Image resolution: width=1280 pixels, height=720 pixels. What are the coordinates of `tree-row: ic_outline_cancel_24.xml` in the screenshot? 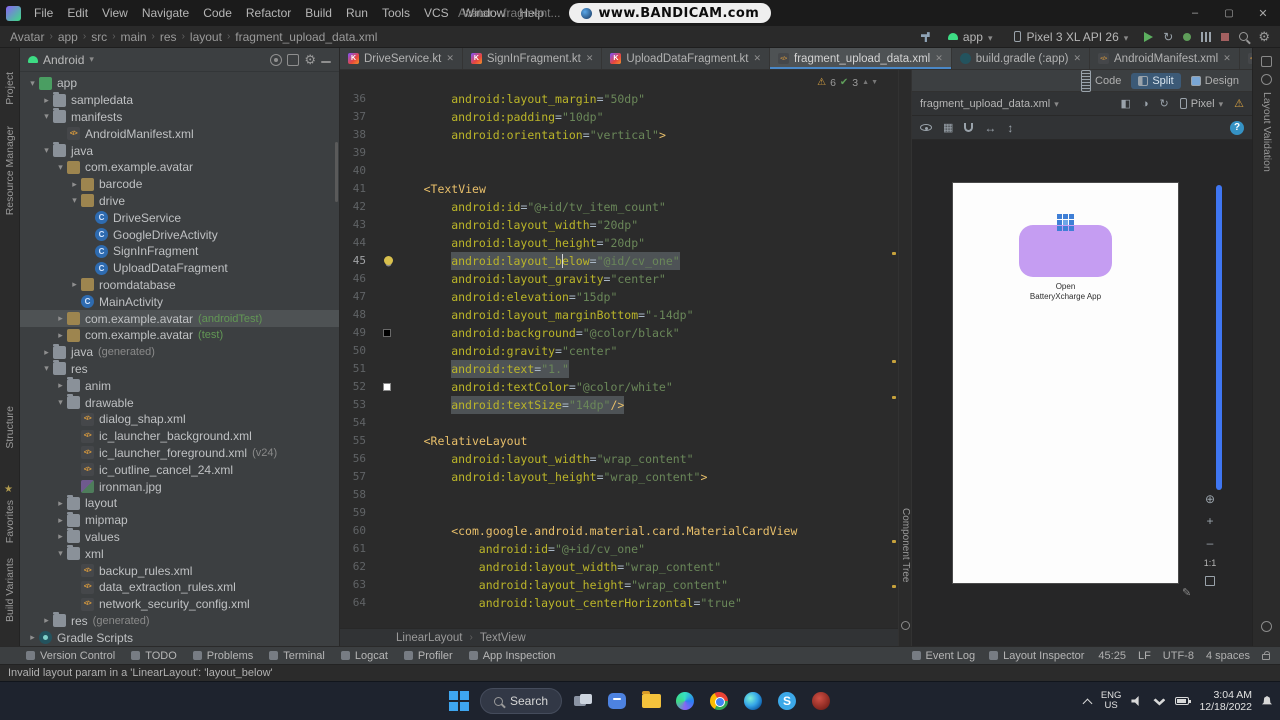 It's located at (179, 469).